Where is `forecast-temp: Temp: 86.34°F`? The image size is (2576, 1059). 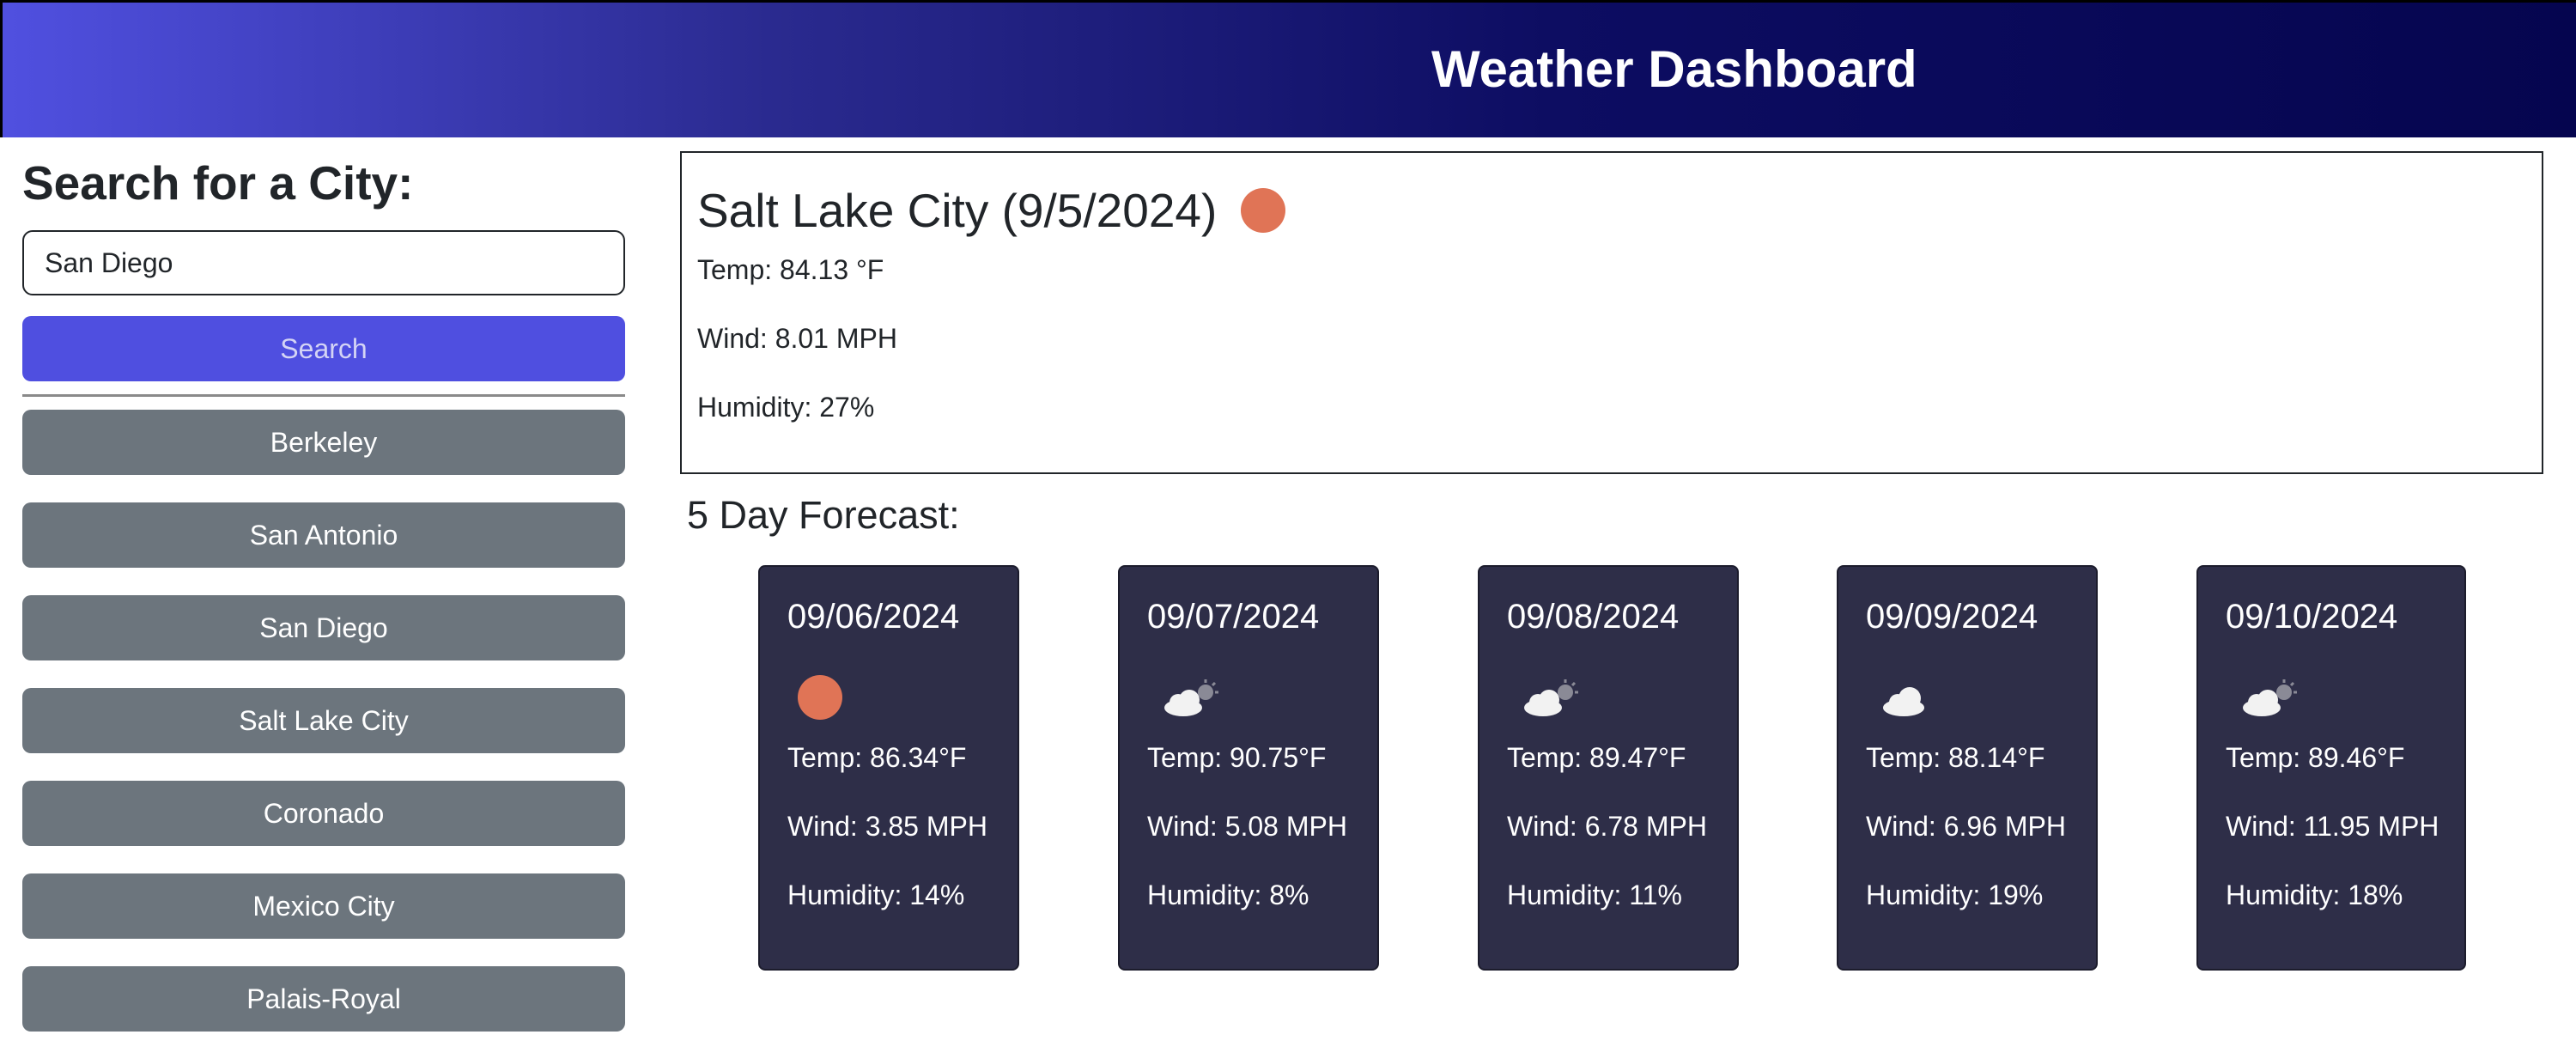
forecast-temp: Temp: 86.34°F is located at coordinates (877, 757).